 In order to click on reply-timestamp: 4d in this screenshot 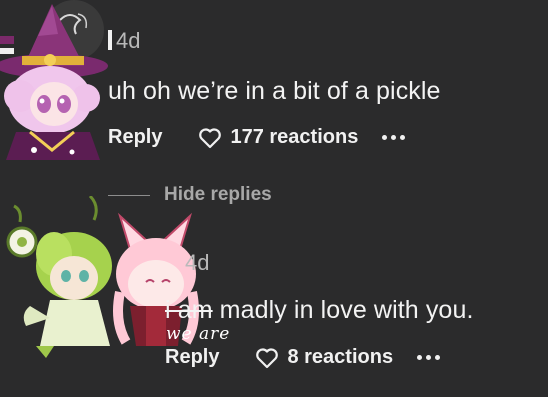, I will do `click(197, 262)`.